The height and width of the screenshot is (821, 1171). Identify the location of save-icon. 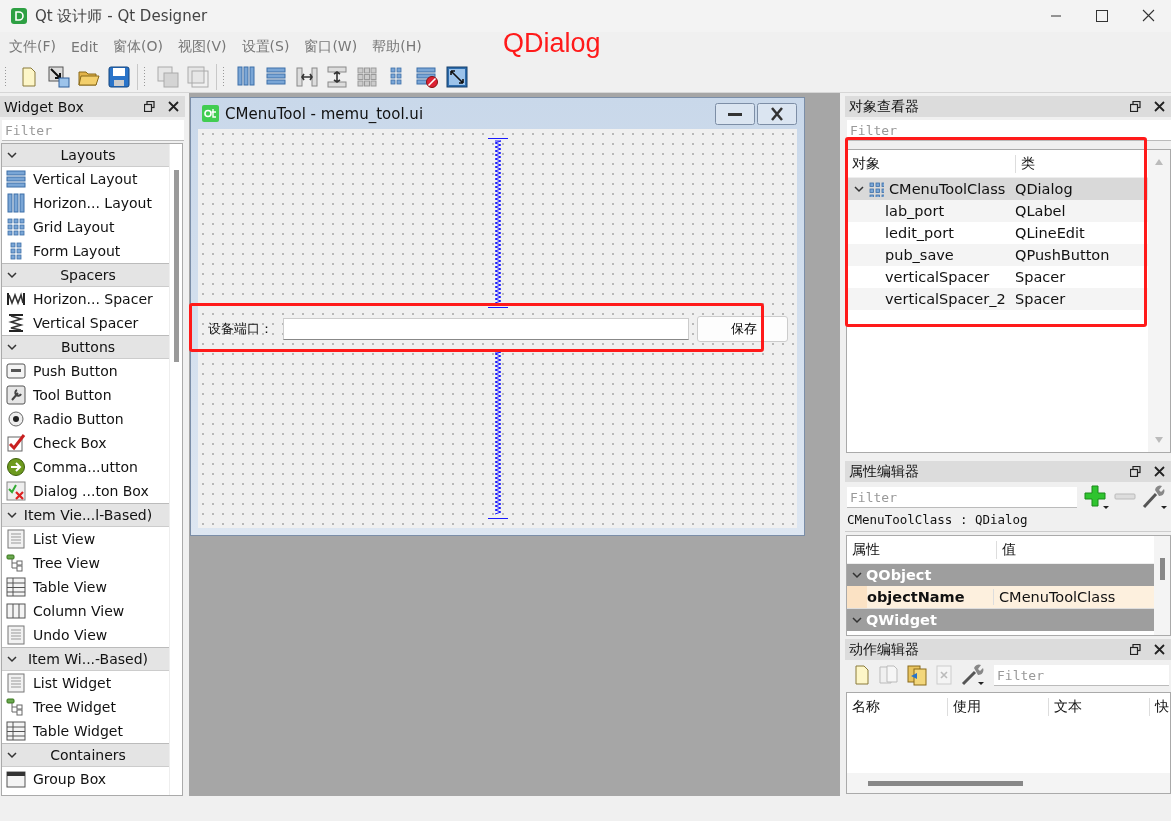
(119, 77).